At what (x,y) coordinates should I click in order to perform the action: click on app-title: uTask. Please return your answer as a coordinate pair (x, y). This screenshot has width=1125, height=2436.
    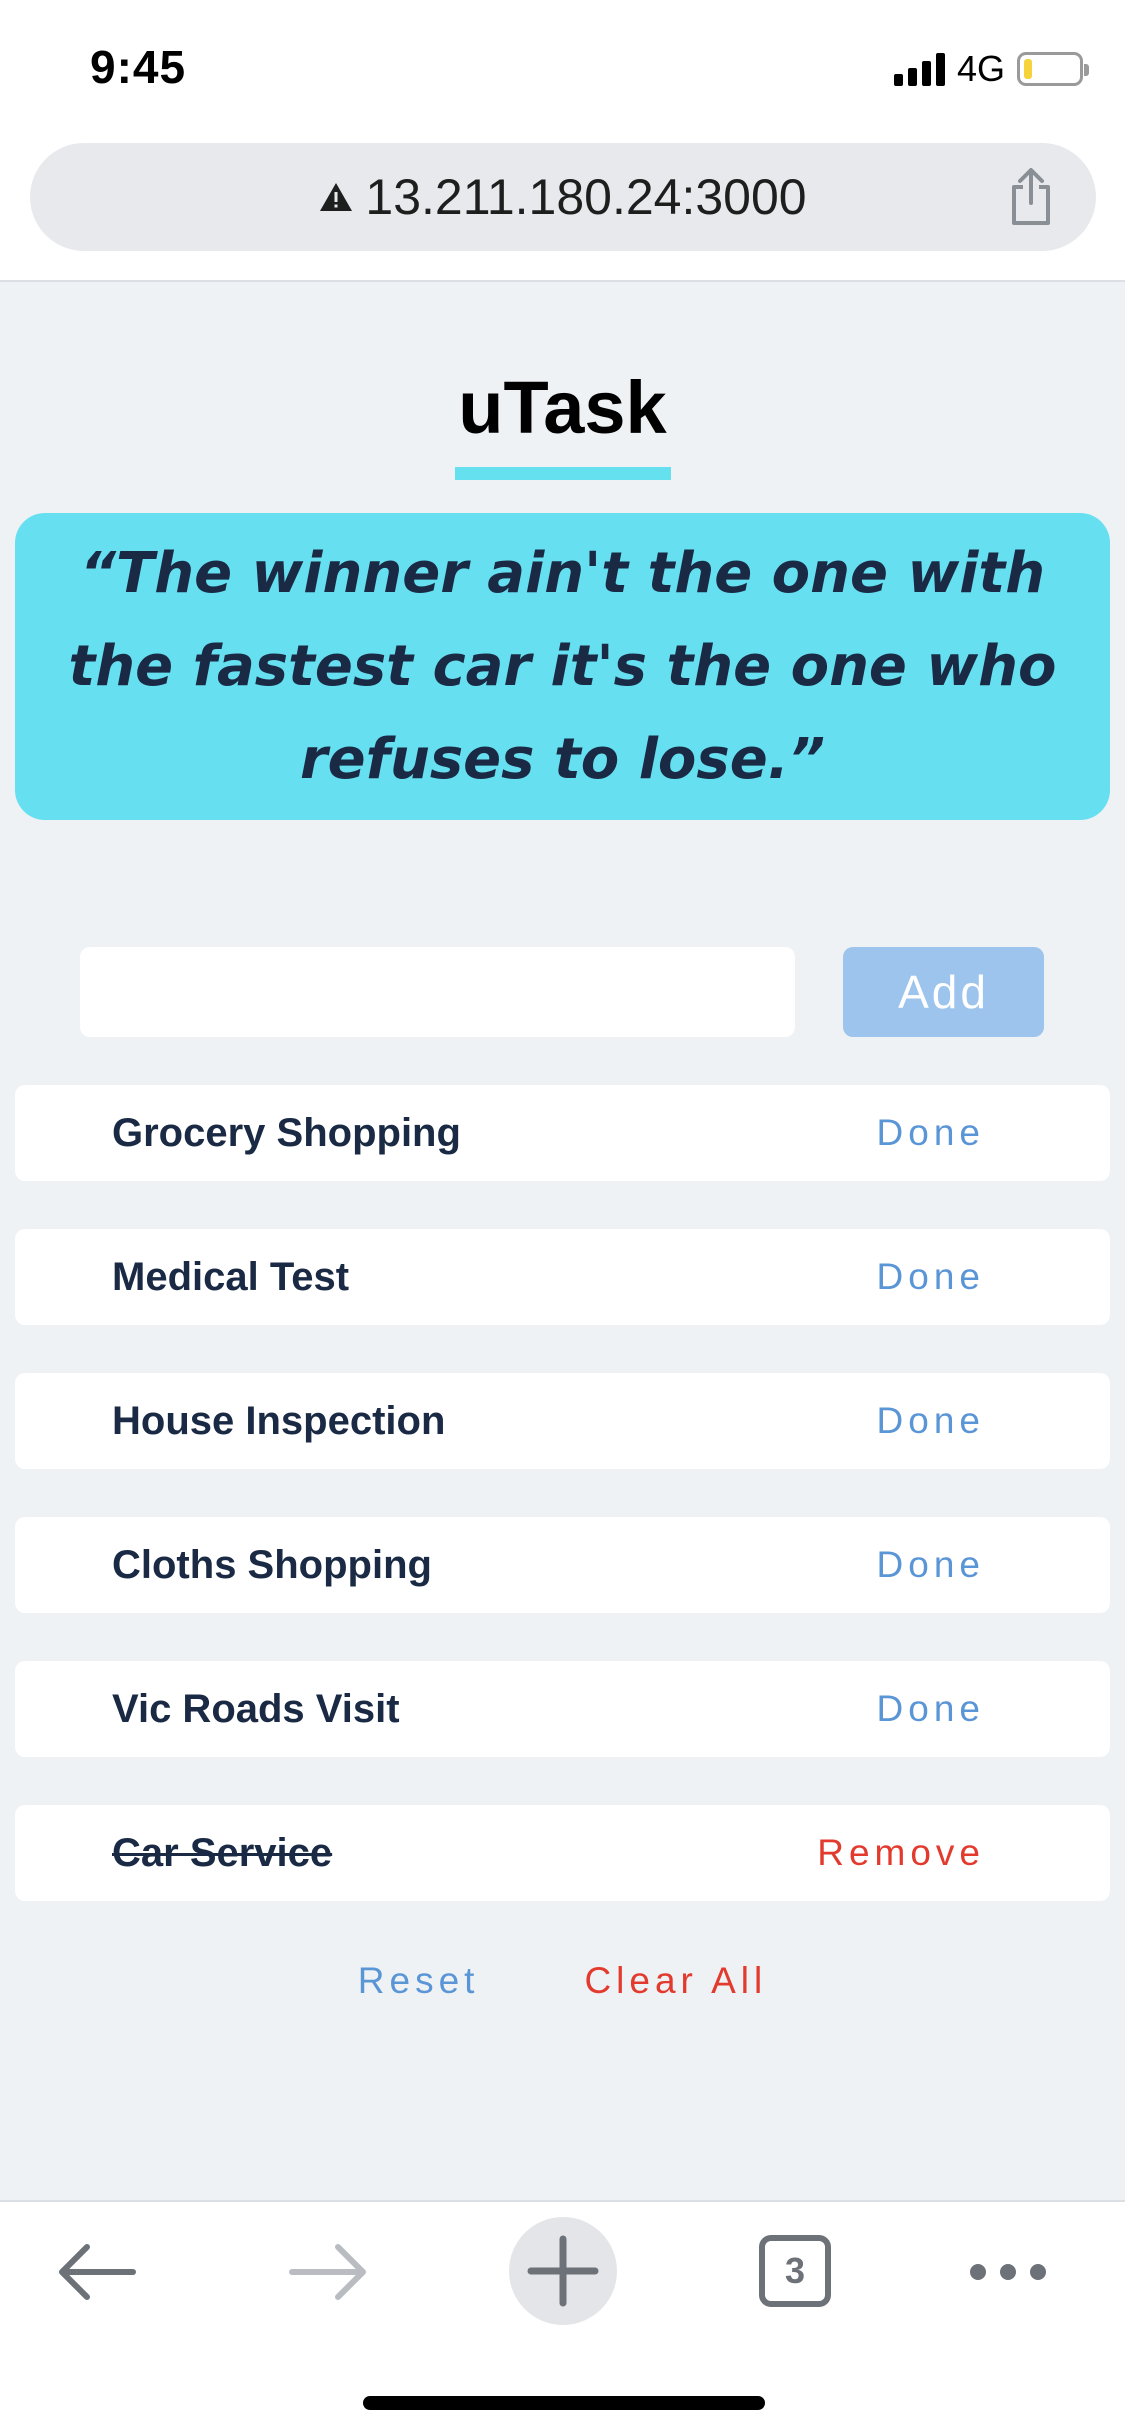
    Looking at the image, I should click on (562, 407).